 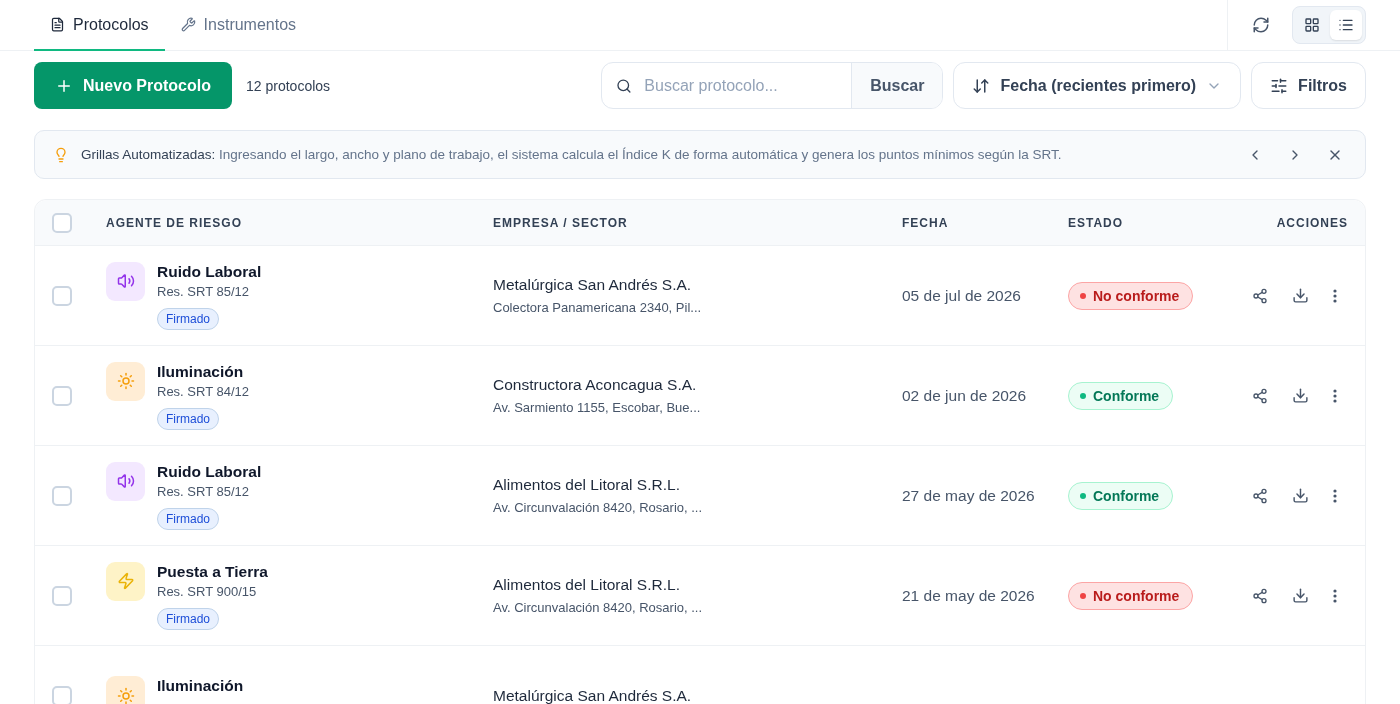 I want to click on column-header: EMPRESA / SECTOR, so click(x=561, y=222).